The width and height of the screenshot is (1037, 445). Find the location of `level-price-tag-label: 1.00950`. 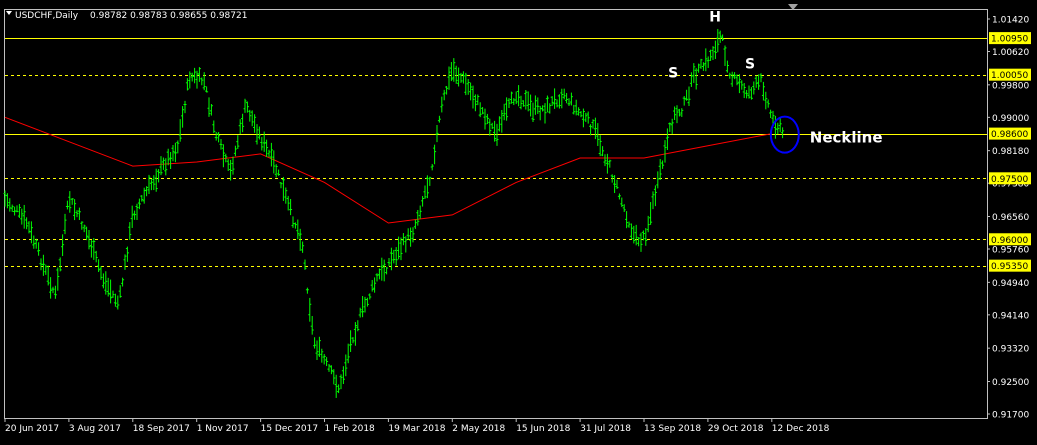

level-price-tag-label: 1.00950 is located at coordinates (1009, 40).